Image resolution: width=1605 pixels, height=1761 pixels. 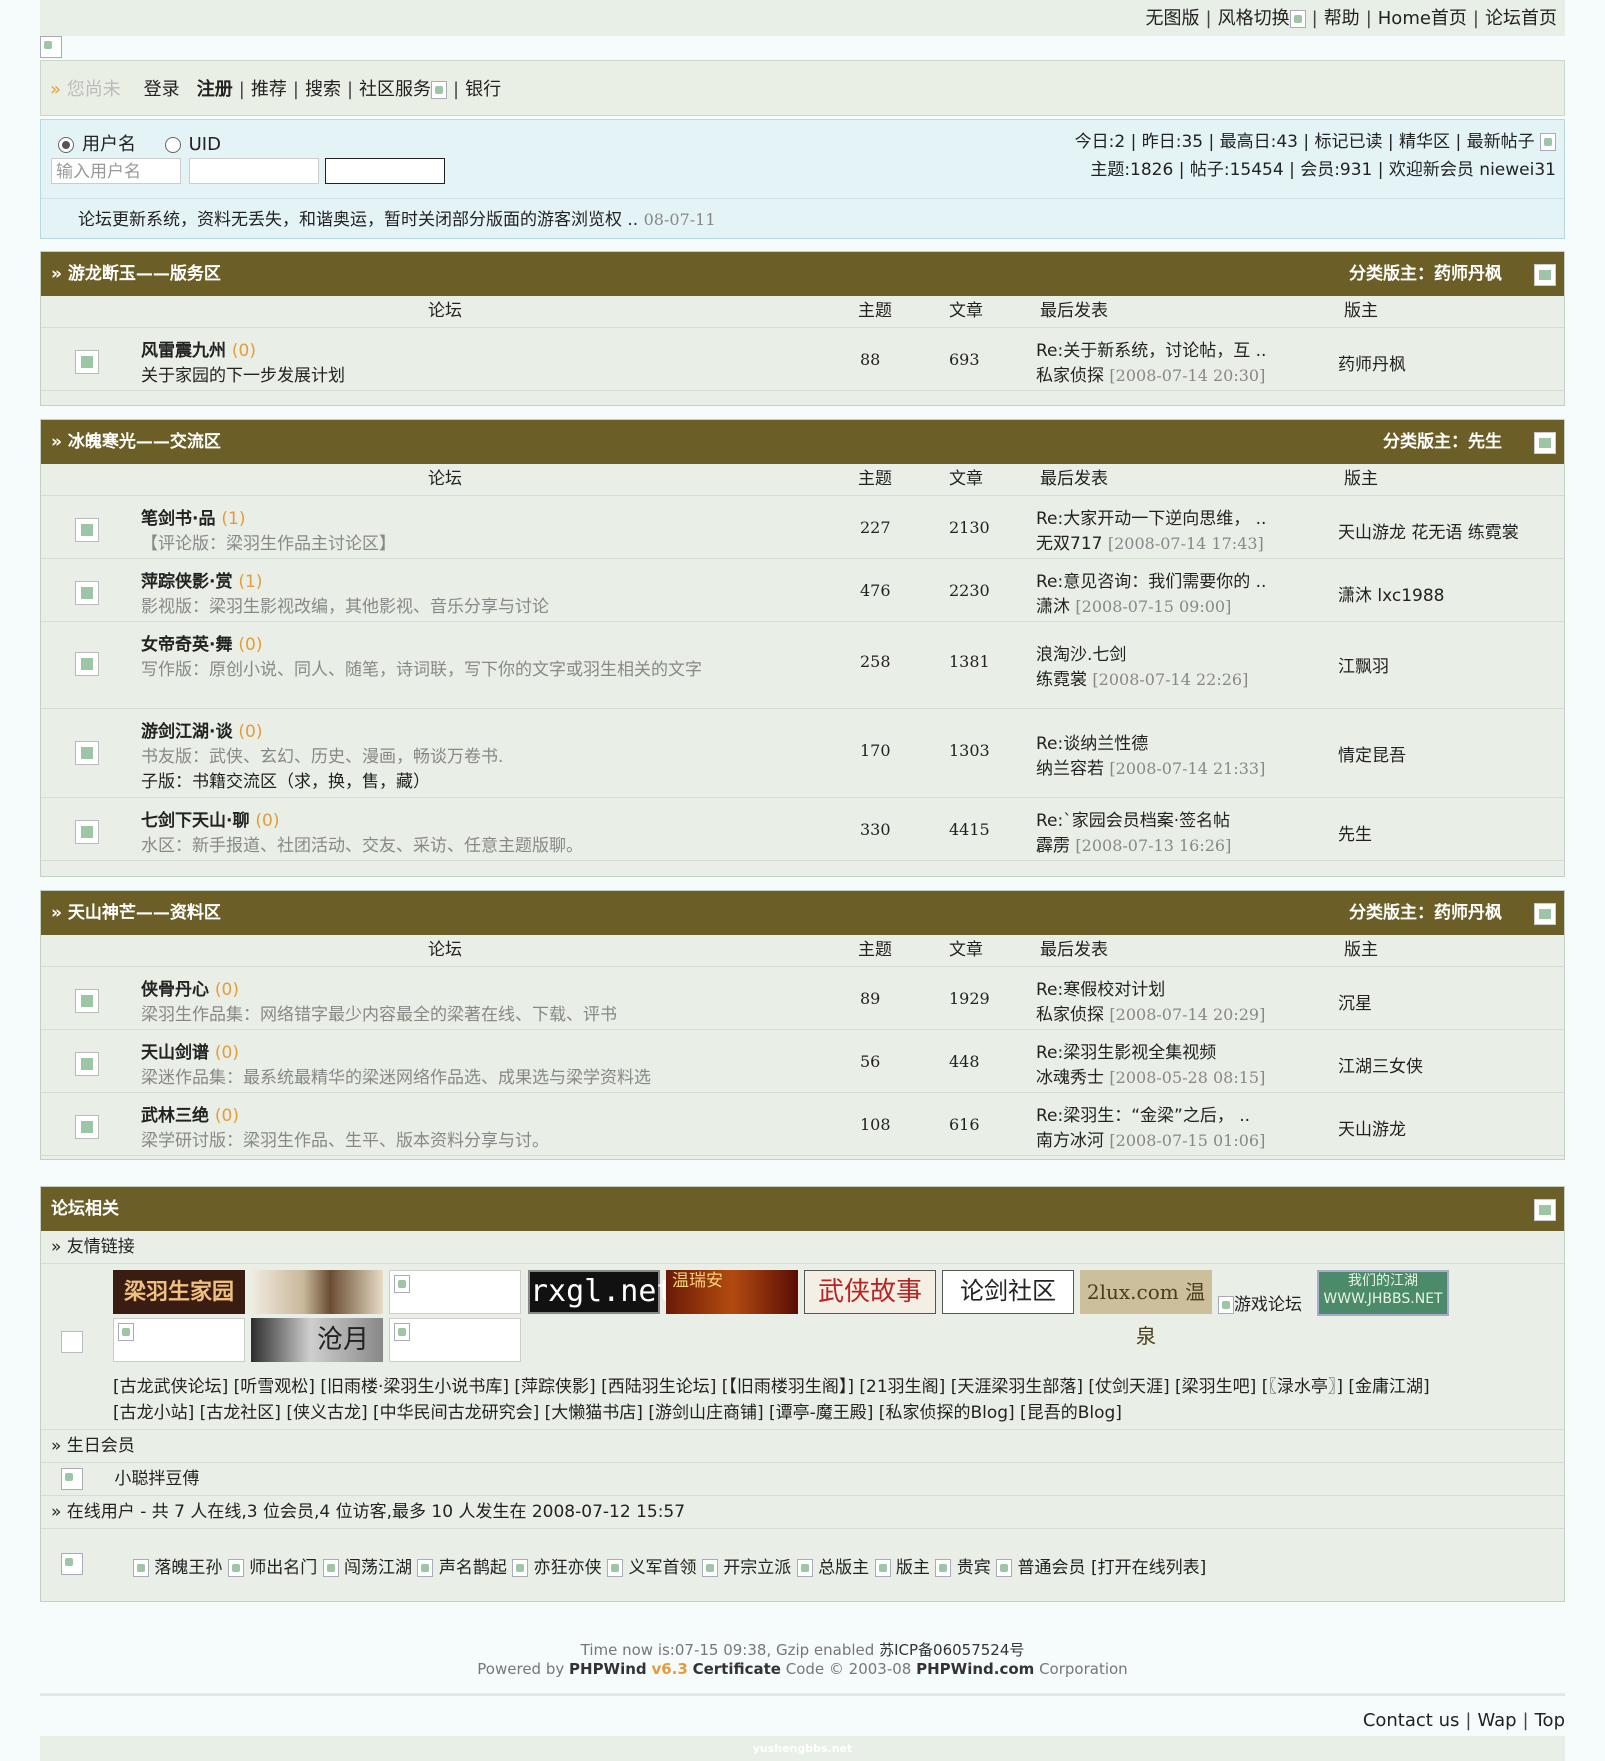 I want to click on last-post-title: Re:梁羽生影视全集视频, so click(x=1126, y=1050).